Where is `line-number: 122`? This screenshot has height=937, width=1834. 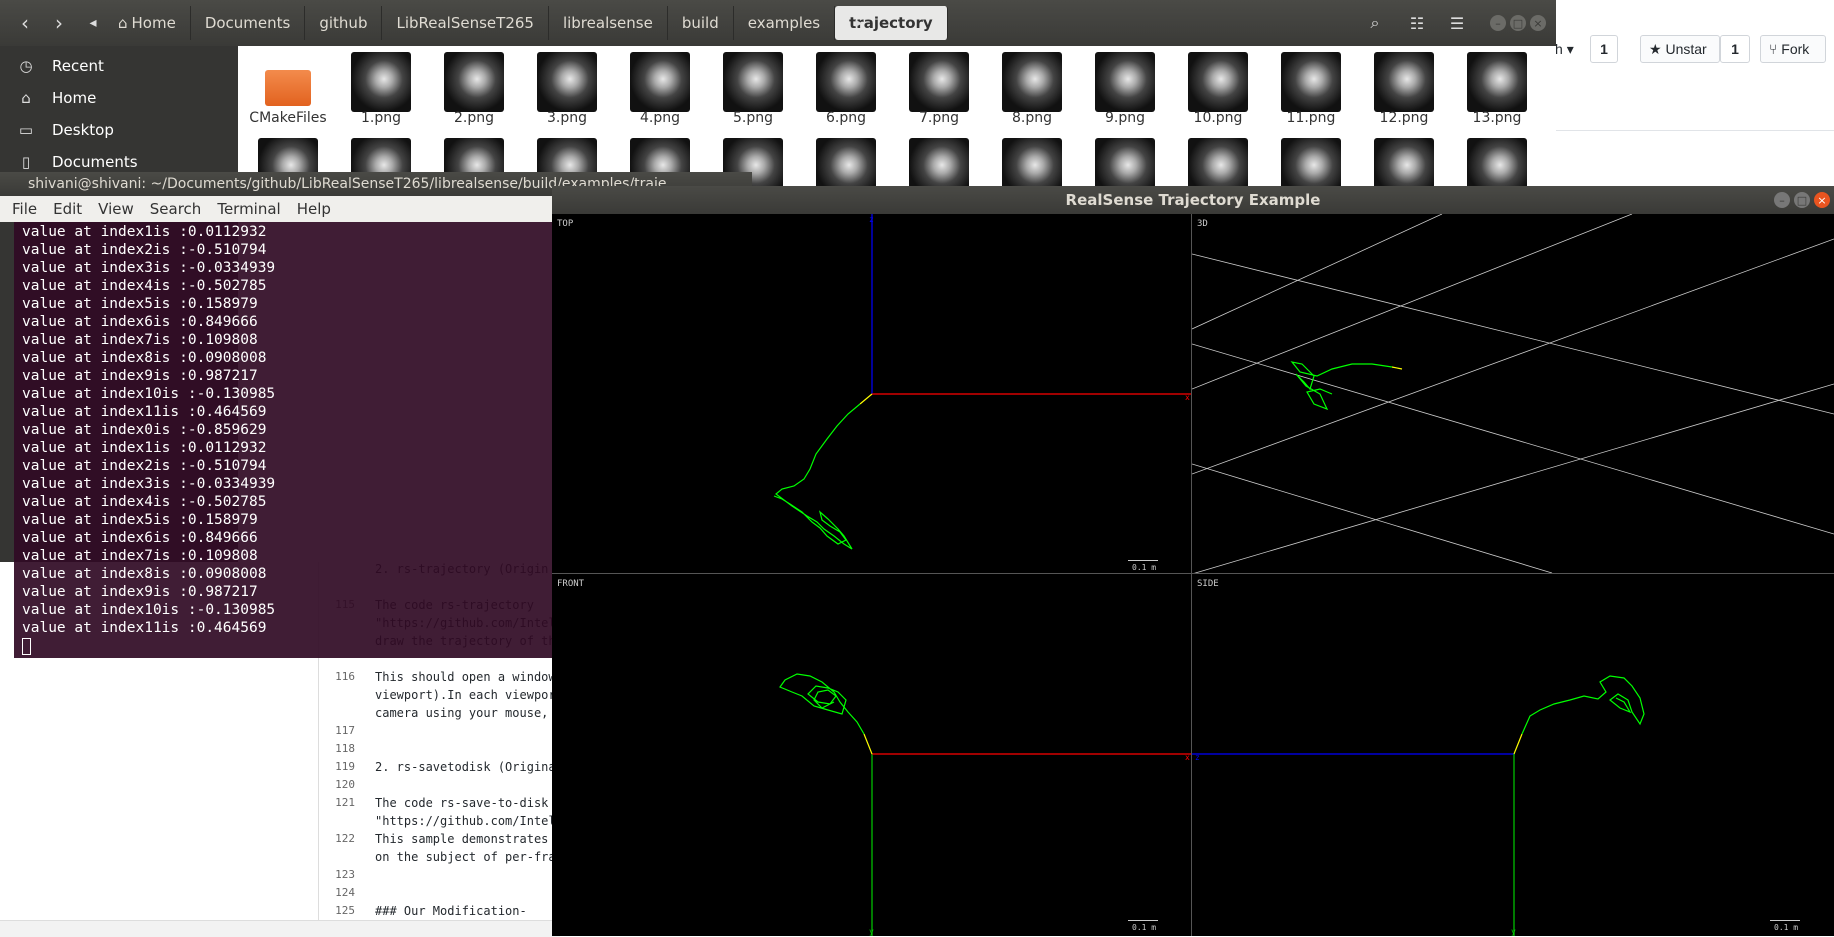 line-number: 122 is located at coordinates (345, 838).